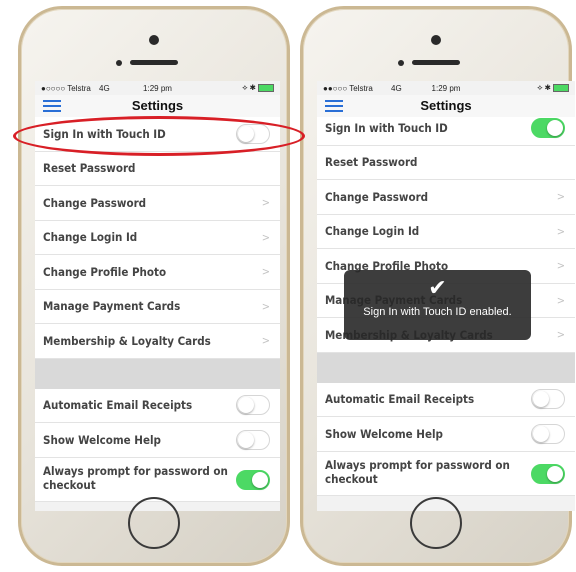 The height and width of the screenshot is (572, 576). Describe the element at coordinates (159, 136) in the screenshot. I see `highlight-ellipse` at that location.